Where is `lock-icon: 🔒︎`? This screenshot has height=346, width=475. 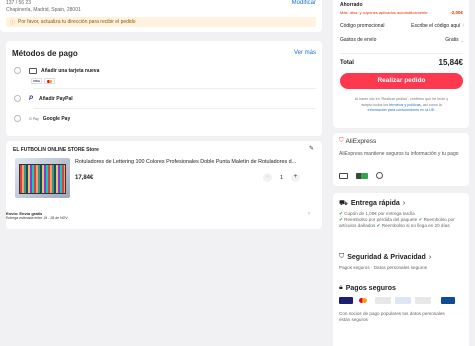 lock-icon: 🔒︎ is located at coordinates (341, 287).